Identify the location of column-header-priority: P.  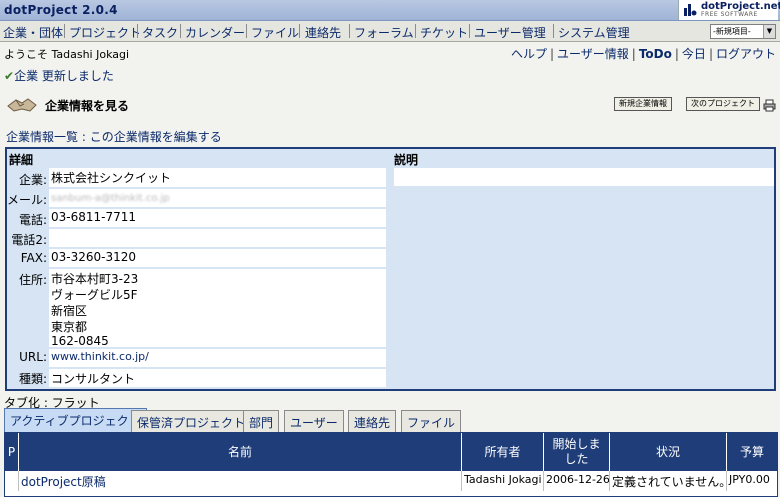
(12, 452).